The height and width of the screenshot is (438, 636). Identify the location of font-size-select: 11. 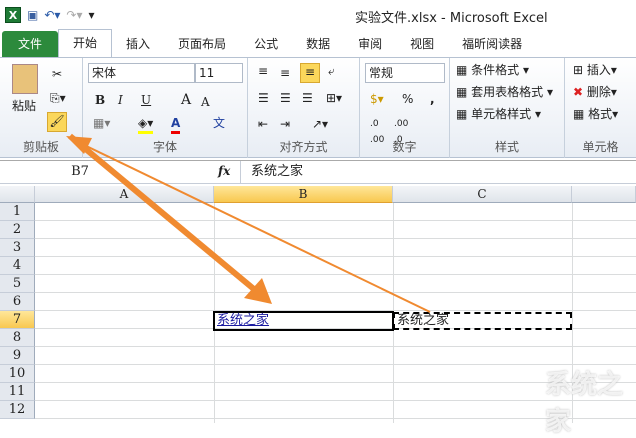
(219, 73).